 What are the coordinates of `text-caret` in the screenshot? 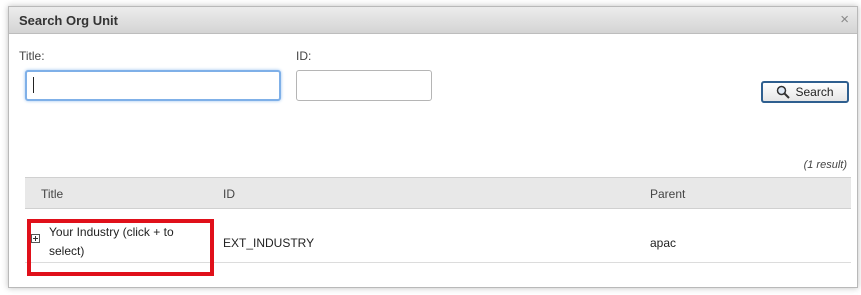 It's located at (33, 85).